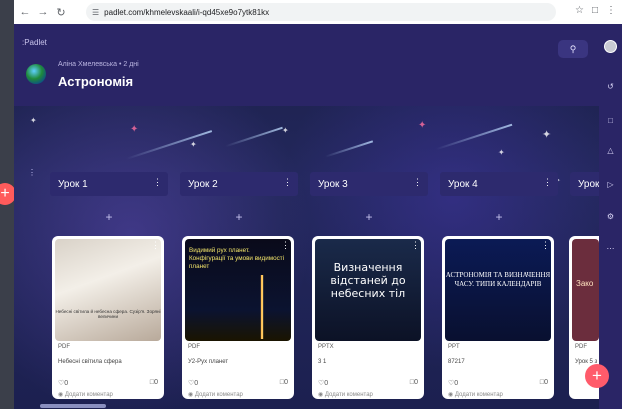  I want to click on thumbnail-text: Зако, so click(585, 283).